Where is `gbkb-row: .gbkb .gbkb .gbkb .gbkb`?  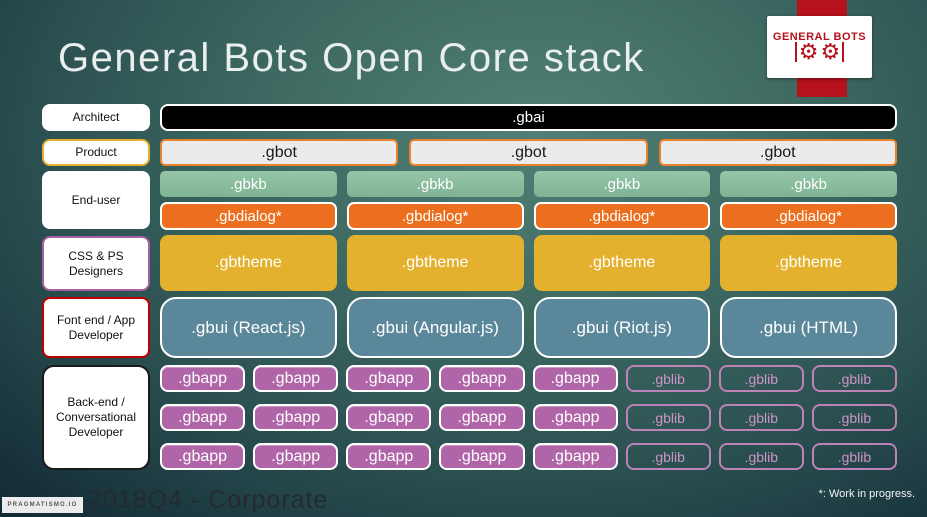 gbkb-row: .gbkb .gbkb .gbkb .gbkb is located at coordinates (528, 184).